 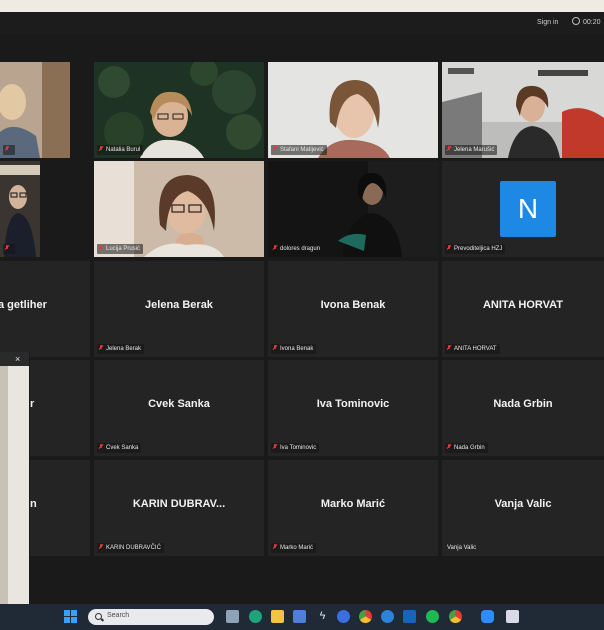 I want to click on spotify-icon, so click(x=432, y=616).